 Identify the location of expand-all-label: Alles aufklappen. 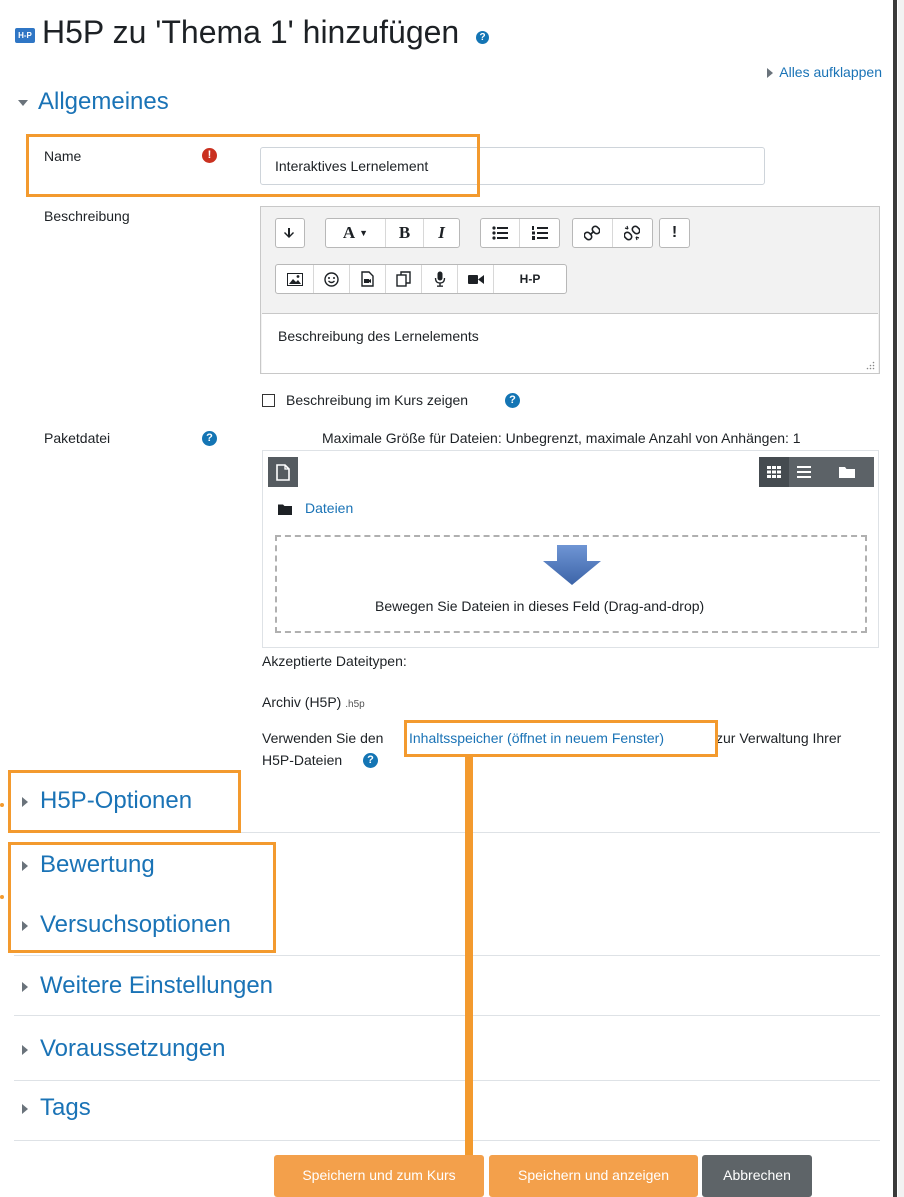
(830, 72).